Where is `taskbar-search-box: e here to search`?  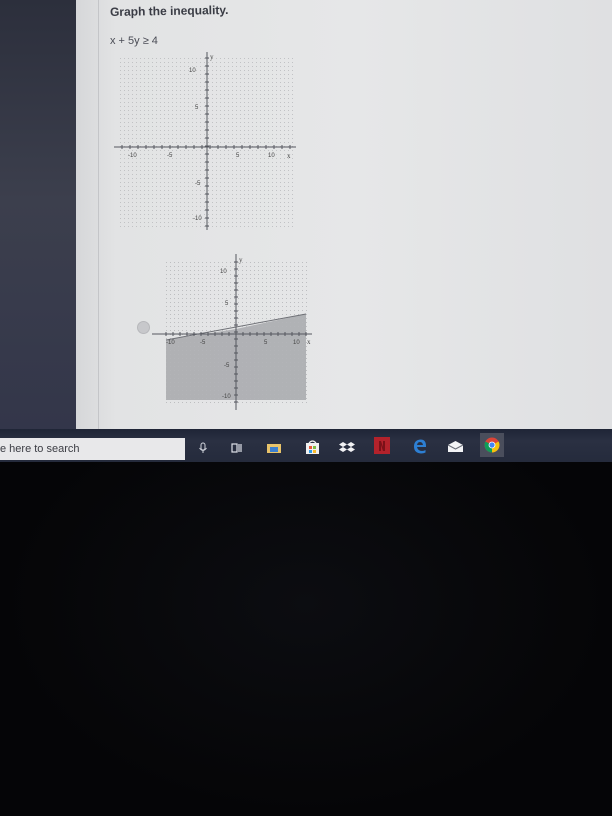 taskbar-search-box: e here to search is located at coordinates (92, 449).